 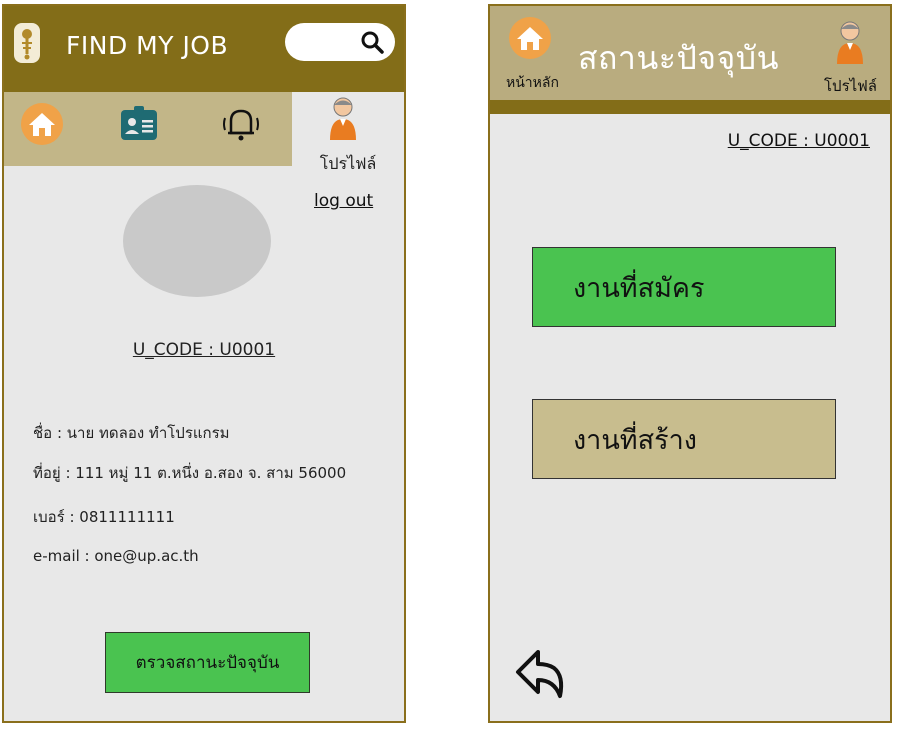 I want to click on app-header: FIND MY JOB, so click(x=204, y=49).